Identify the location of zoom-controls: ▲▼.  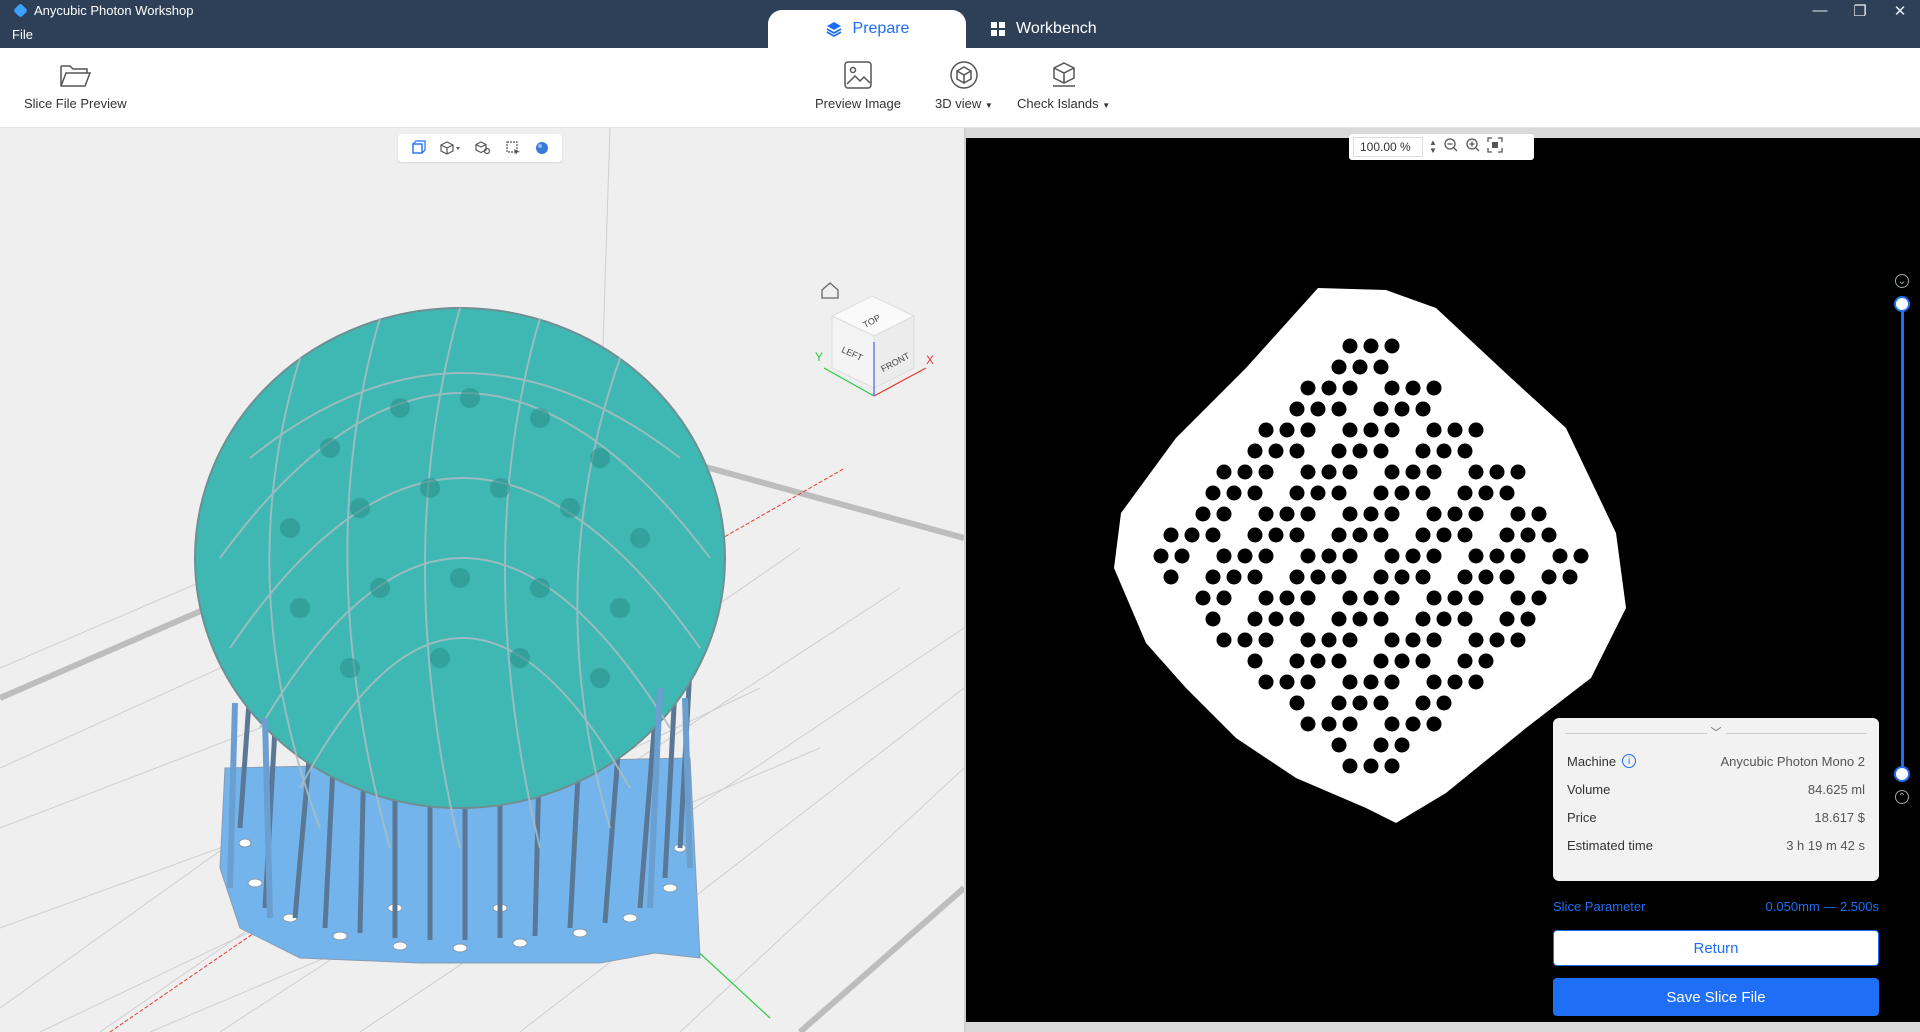
(1441, 147).